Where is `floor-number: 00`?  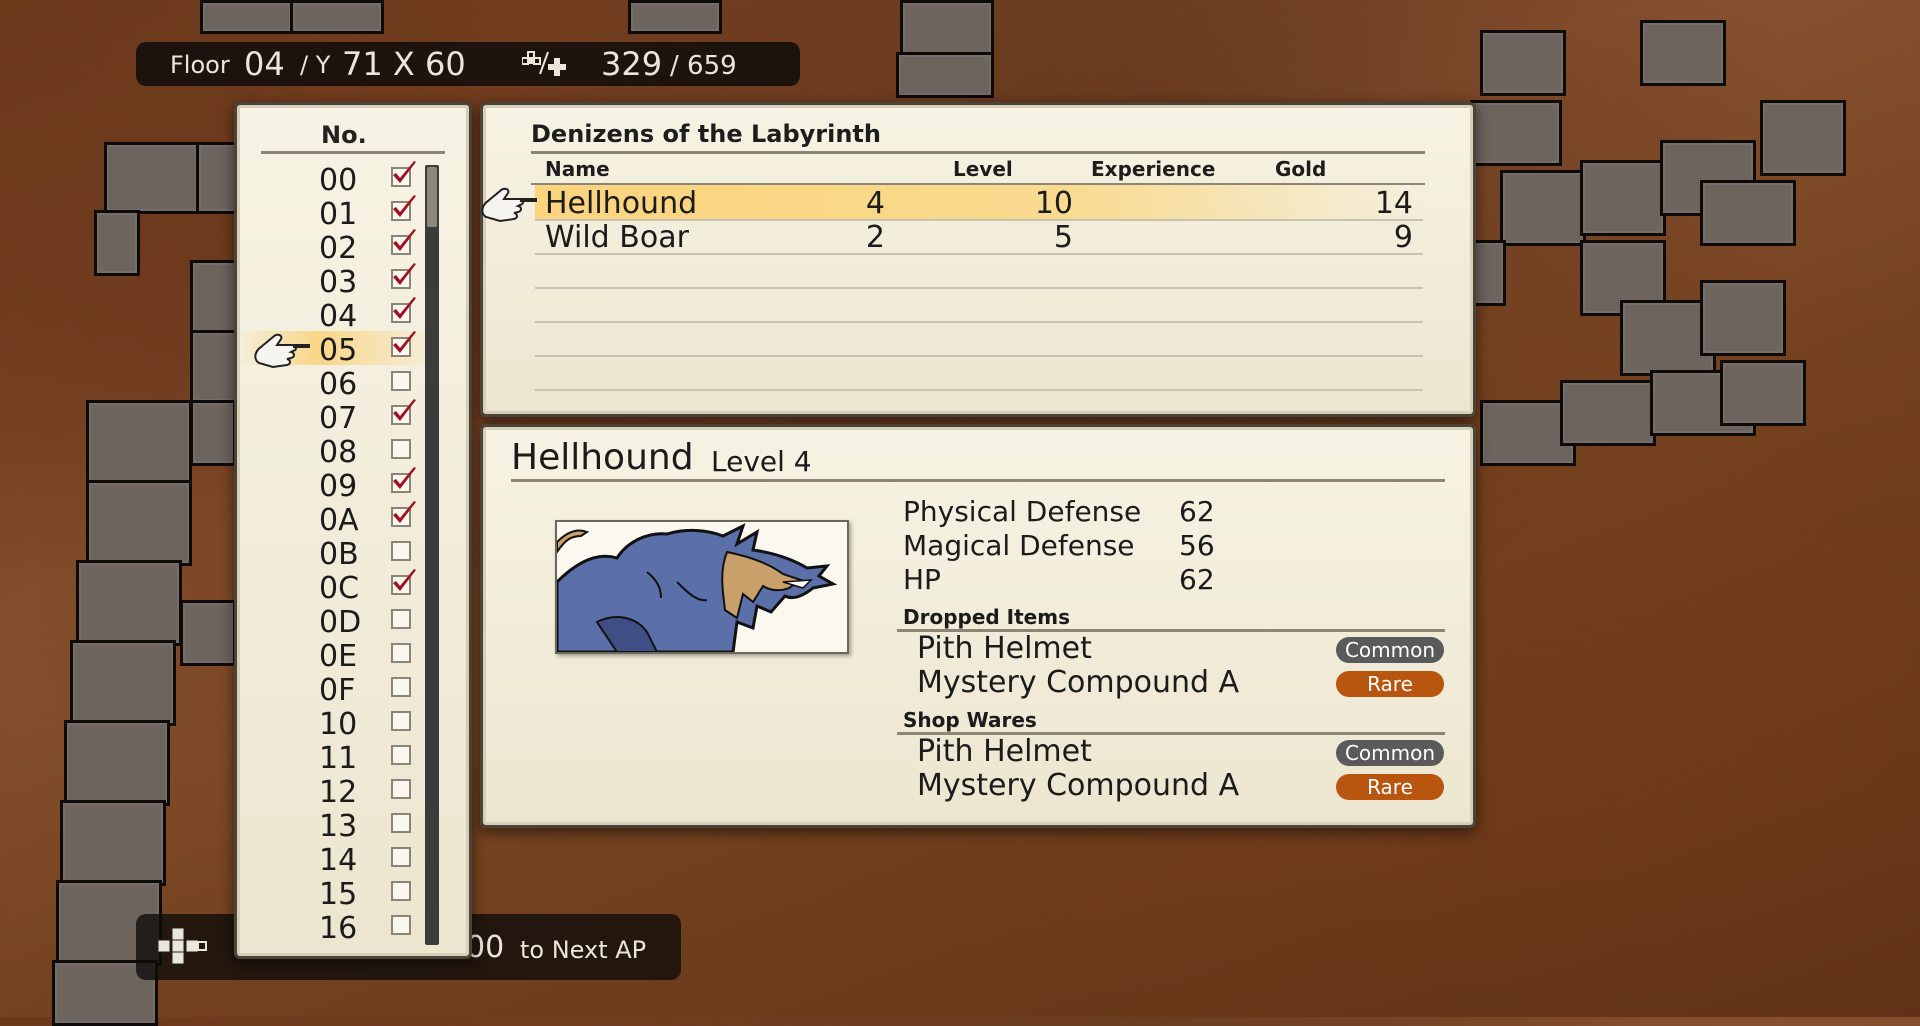
floor-number: 00 is located at coordinates (338, 180).